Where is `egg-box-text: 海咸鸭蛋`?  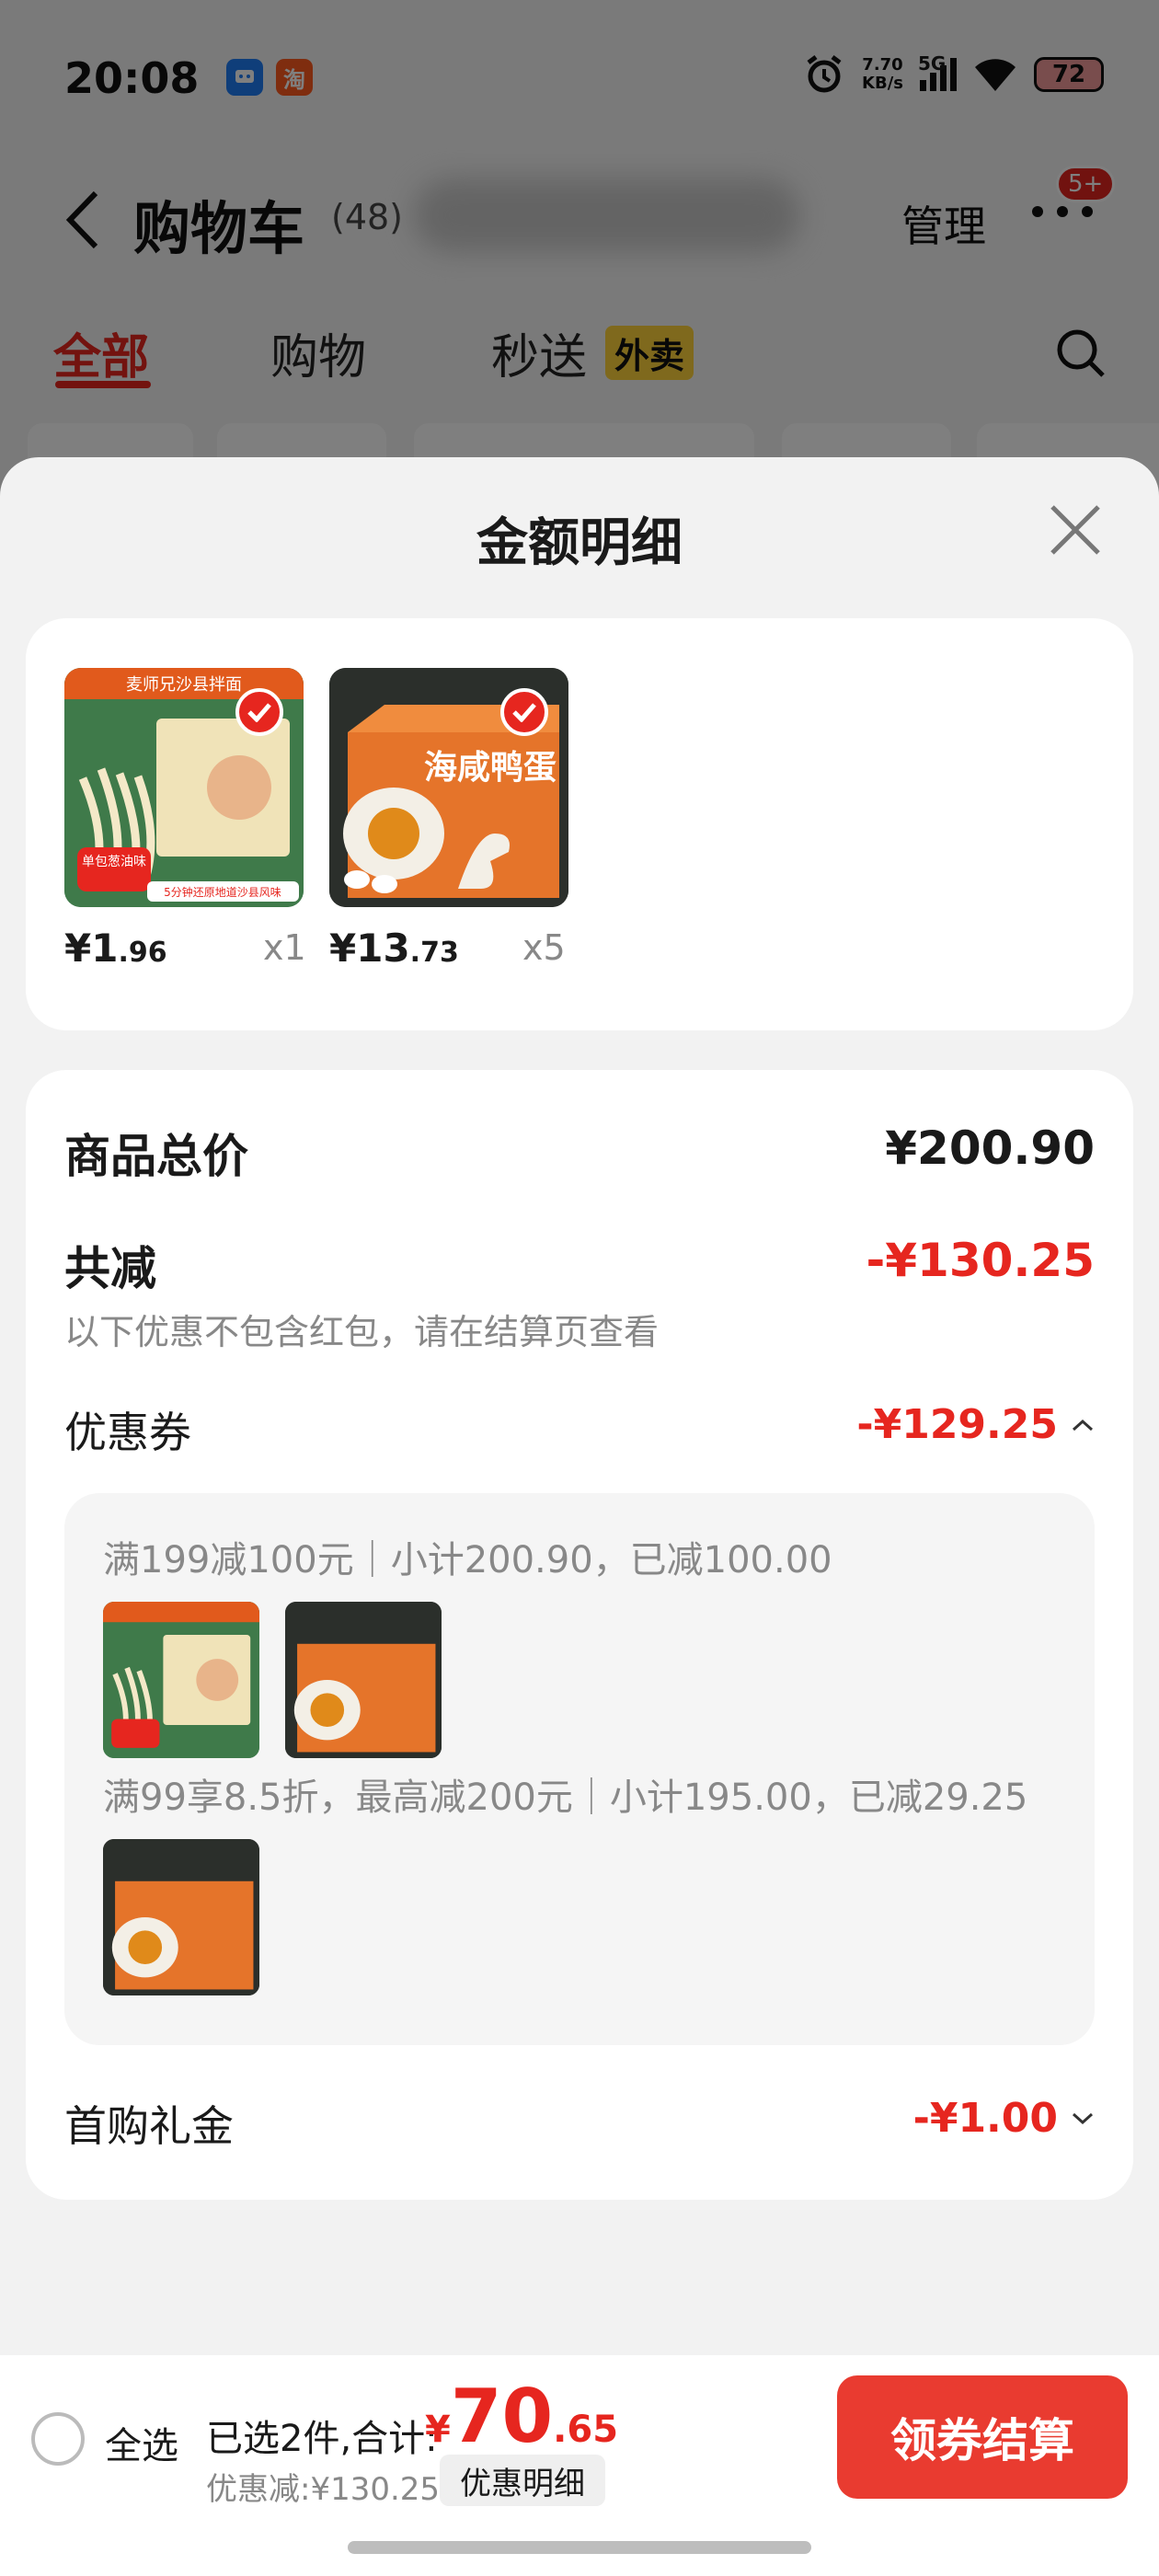
egg-box-text: 海咸鸭蛋 is located at coordinates (490, 768).